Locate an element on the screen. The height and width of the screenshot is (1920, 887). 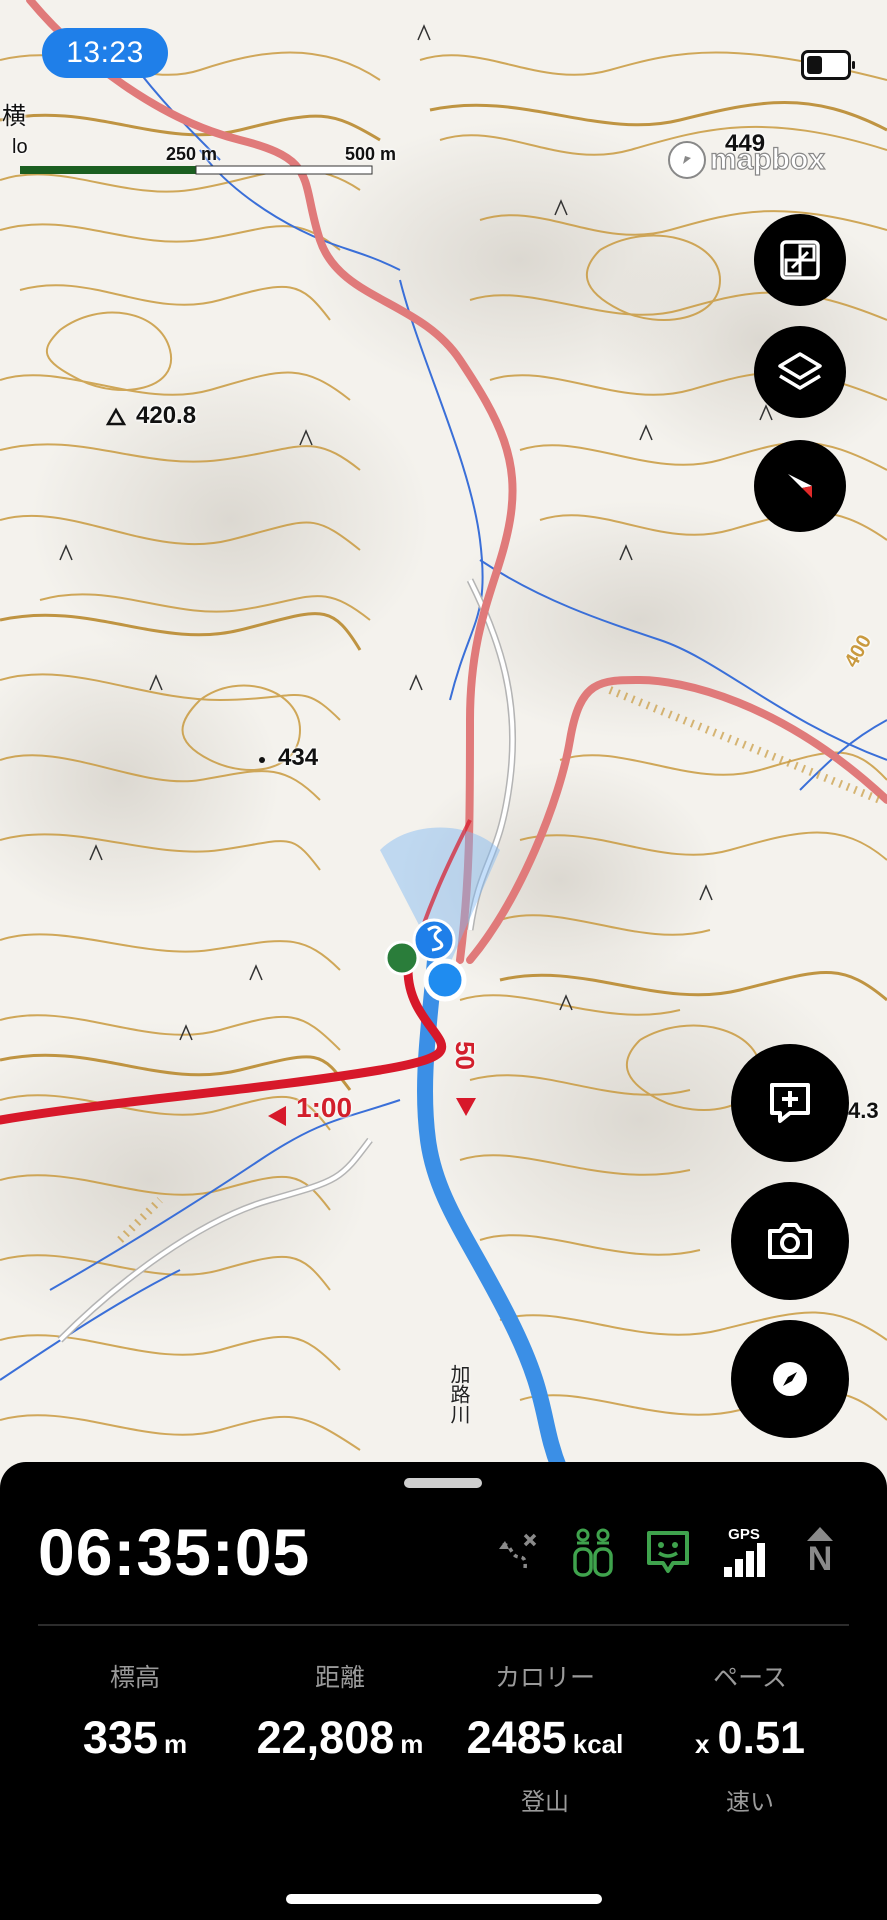
stat-value: 22,808 m is located at coordinates (340, 1737).